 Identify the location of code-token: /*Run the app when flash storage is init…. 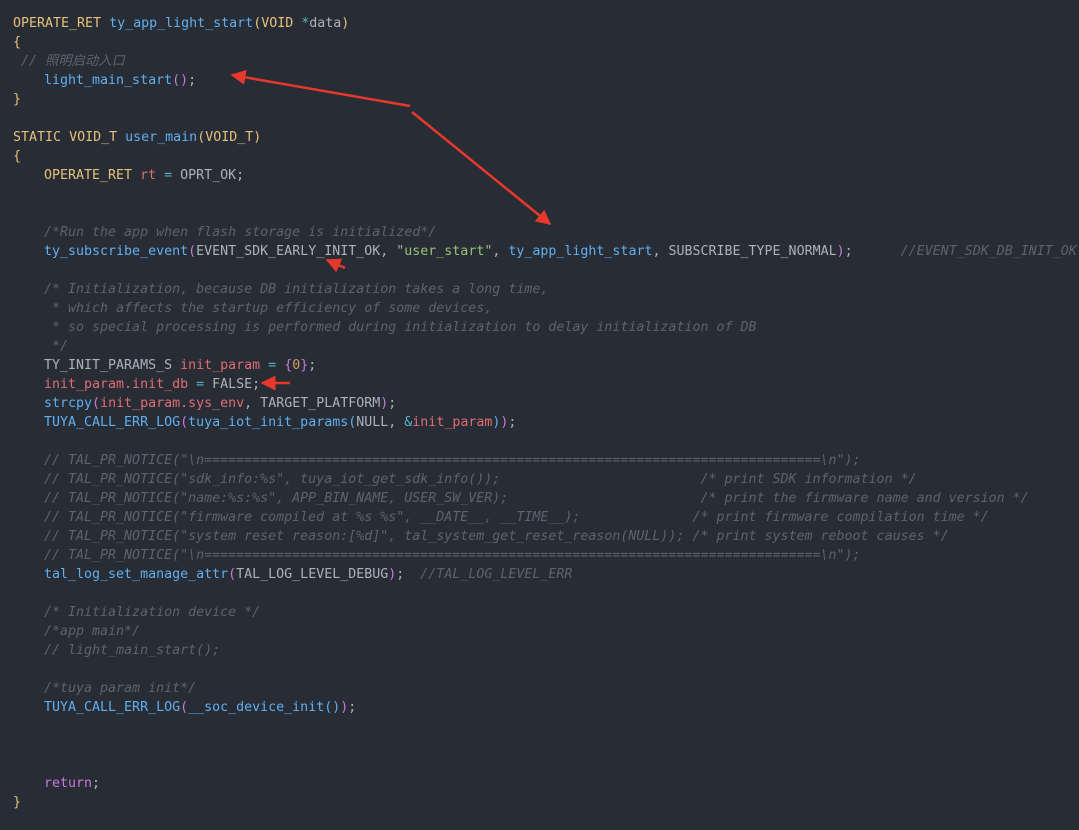
(240, 232).